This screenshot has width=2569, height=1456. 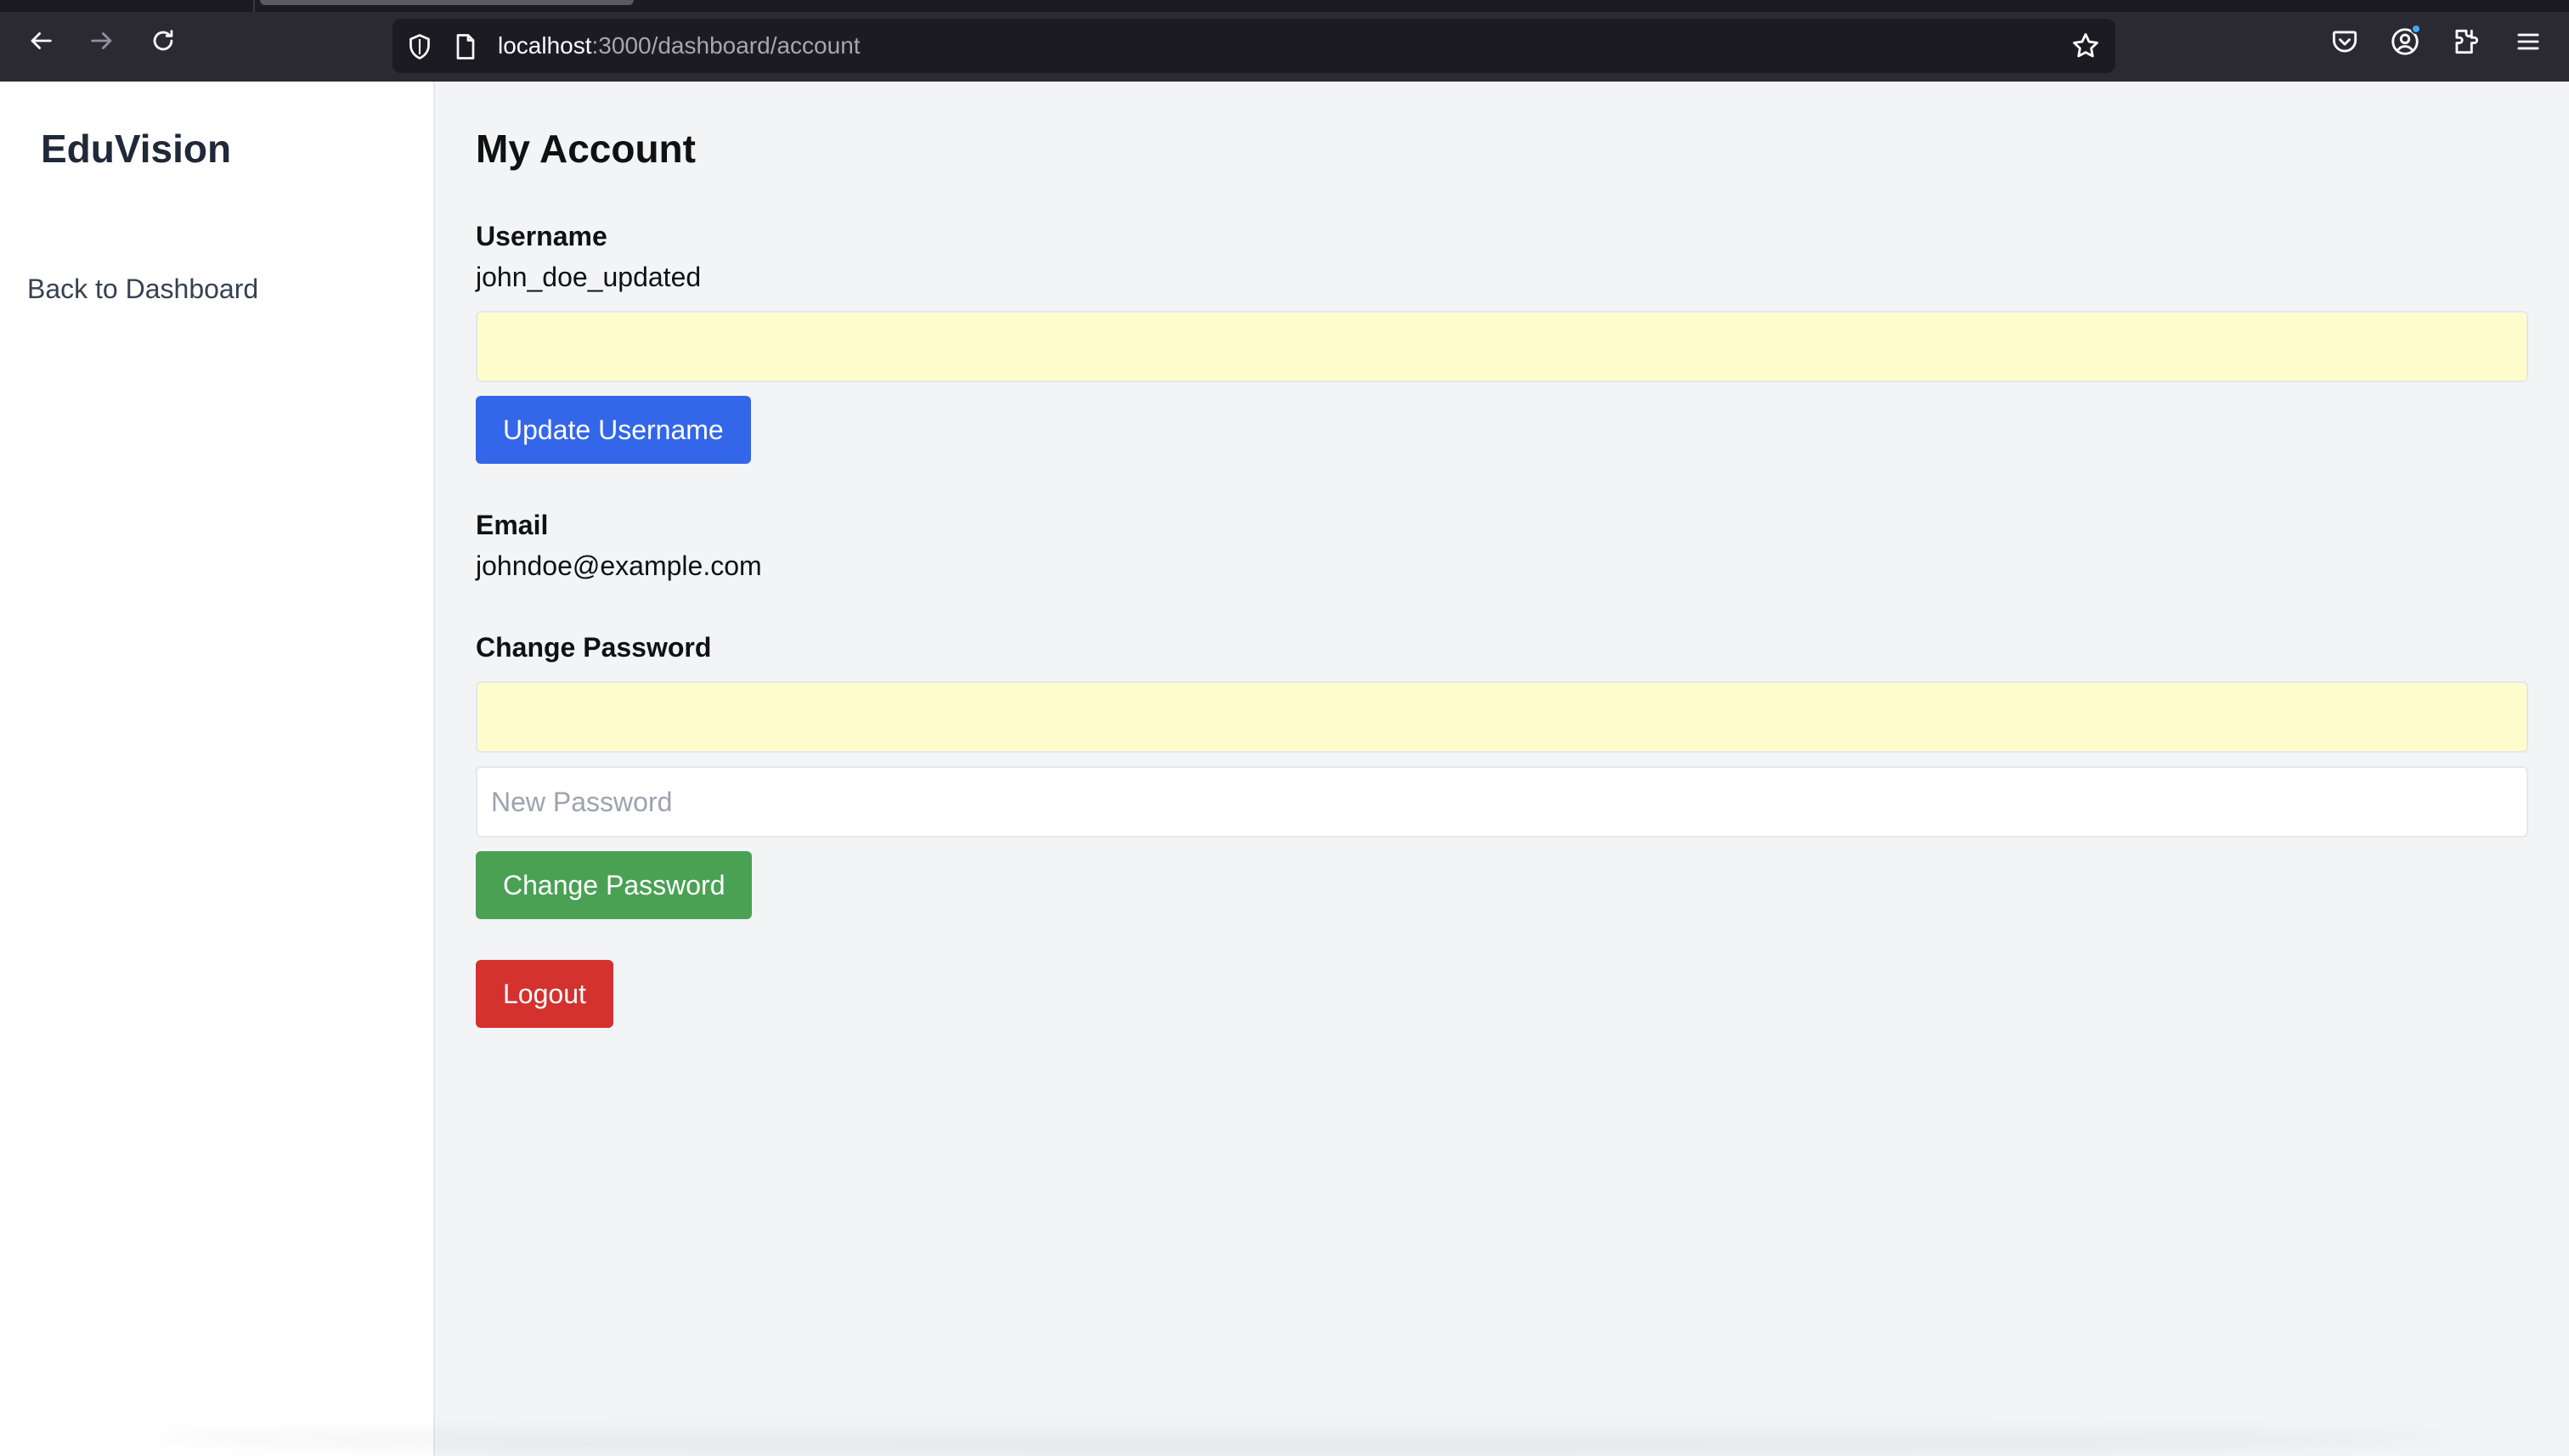 I want to click on change-password-label: Change Password, so click(x=594, y=647).